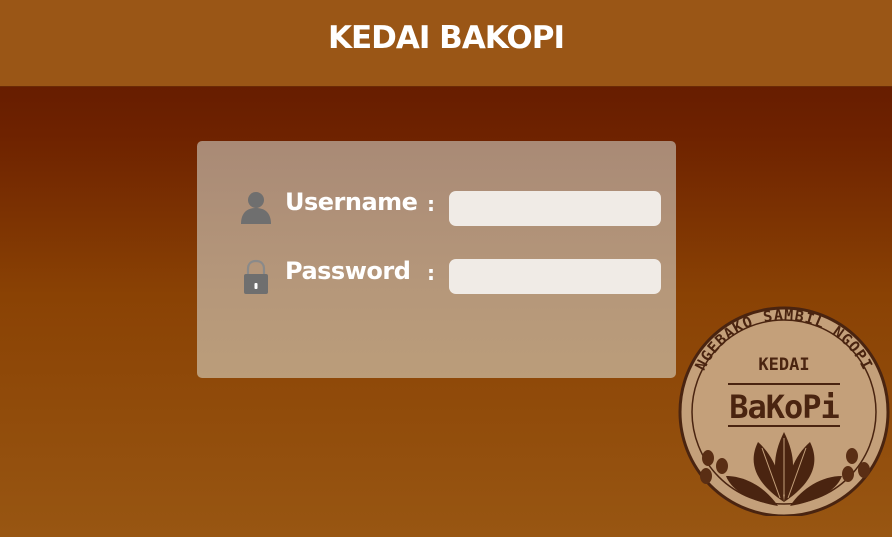  What do you see at coordinates (348, 271) in the screenshot?
I see `password-label: Password` at bounding box center [348, 271].